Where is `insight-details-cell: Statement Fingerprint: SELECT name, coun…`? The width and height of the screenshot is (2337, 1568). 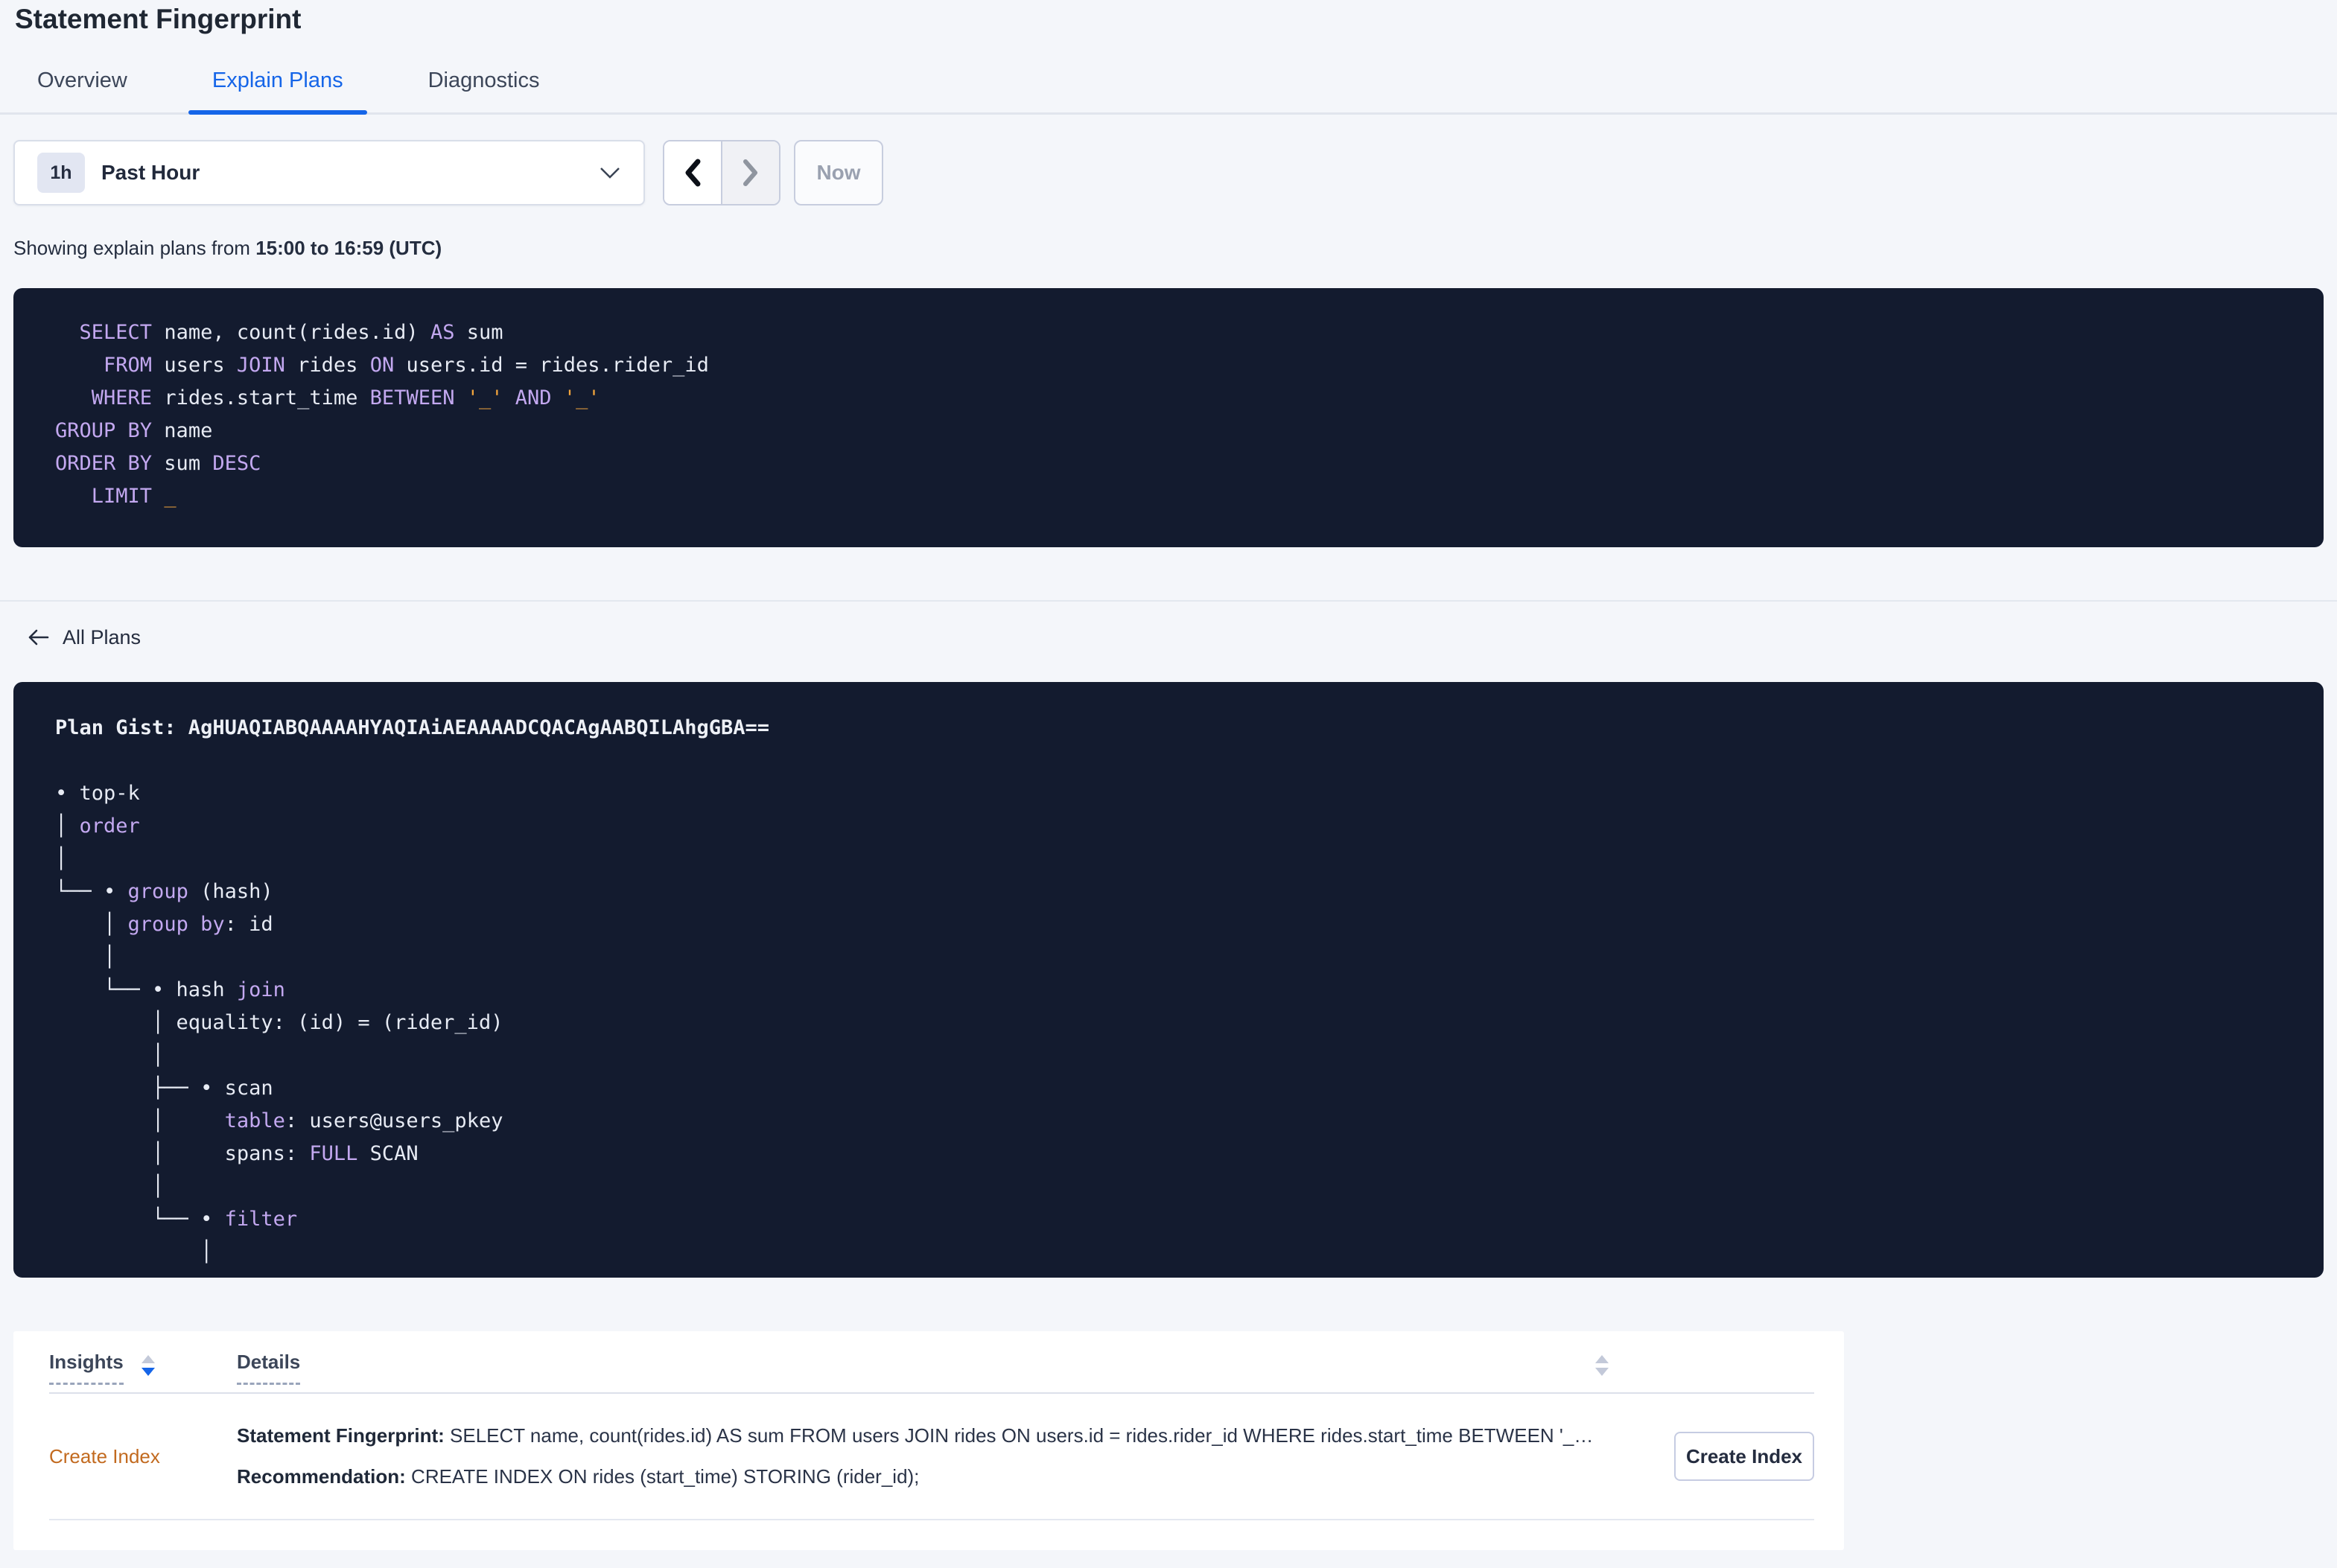
insight-details-cell: Statement Fingerprint: SELECT name, coun… is located at coordinates (937, 1456).